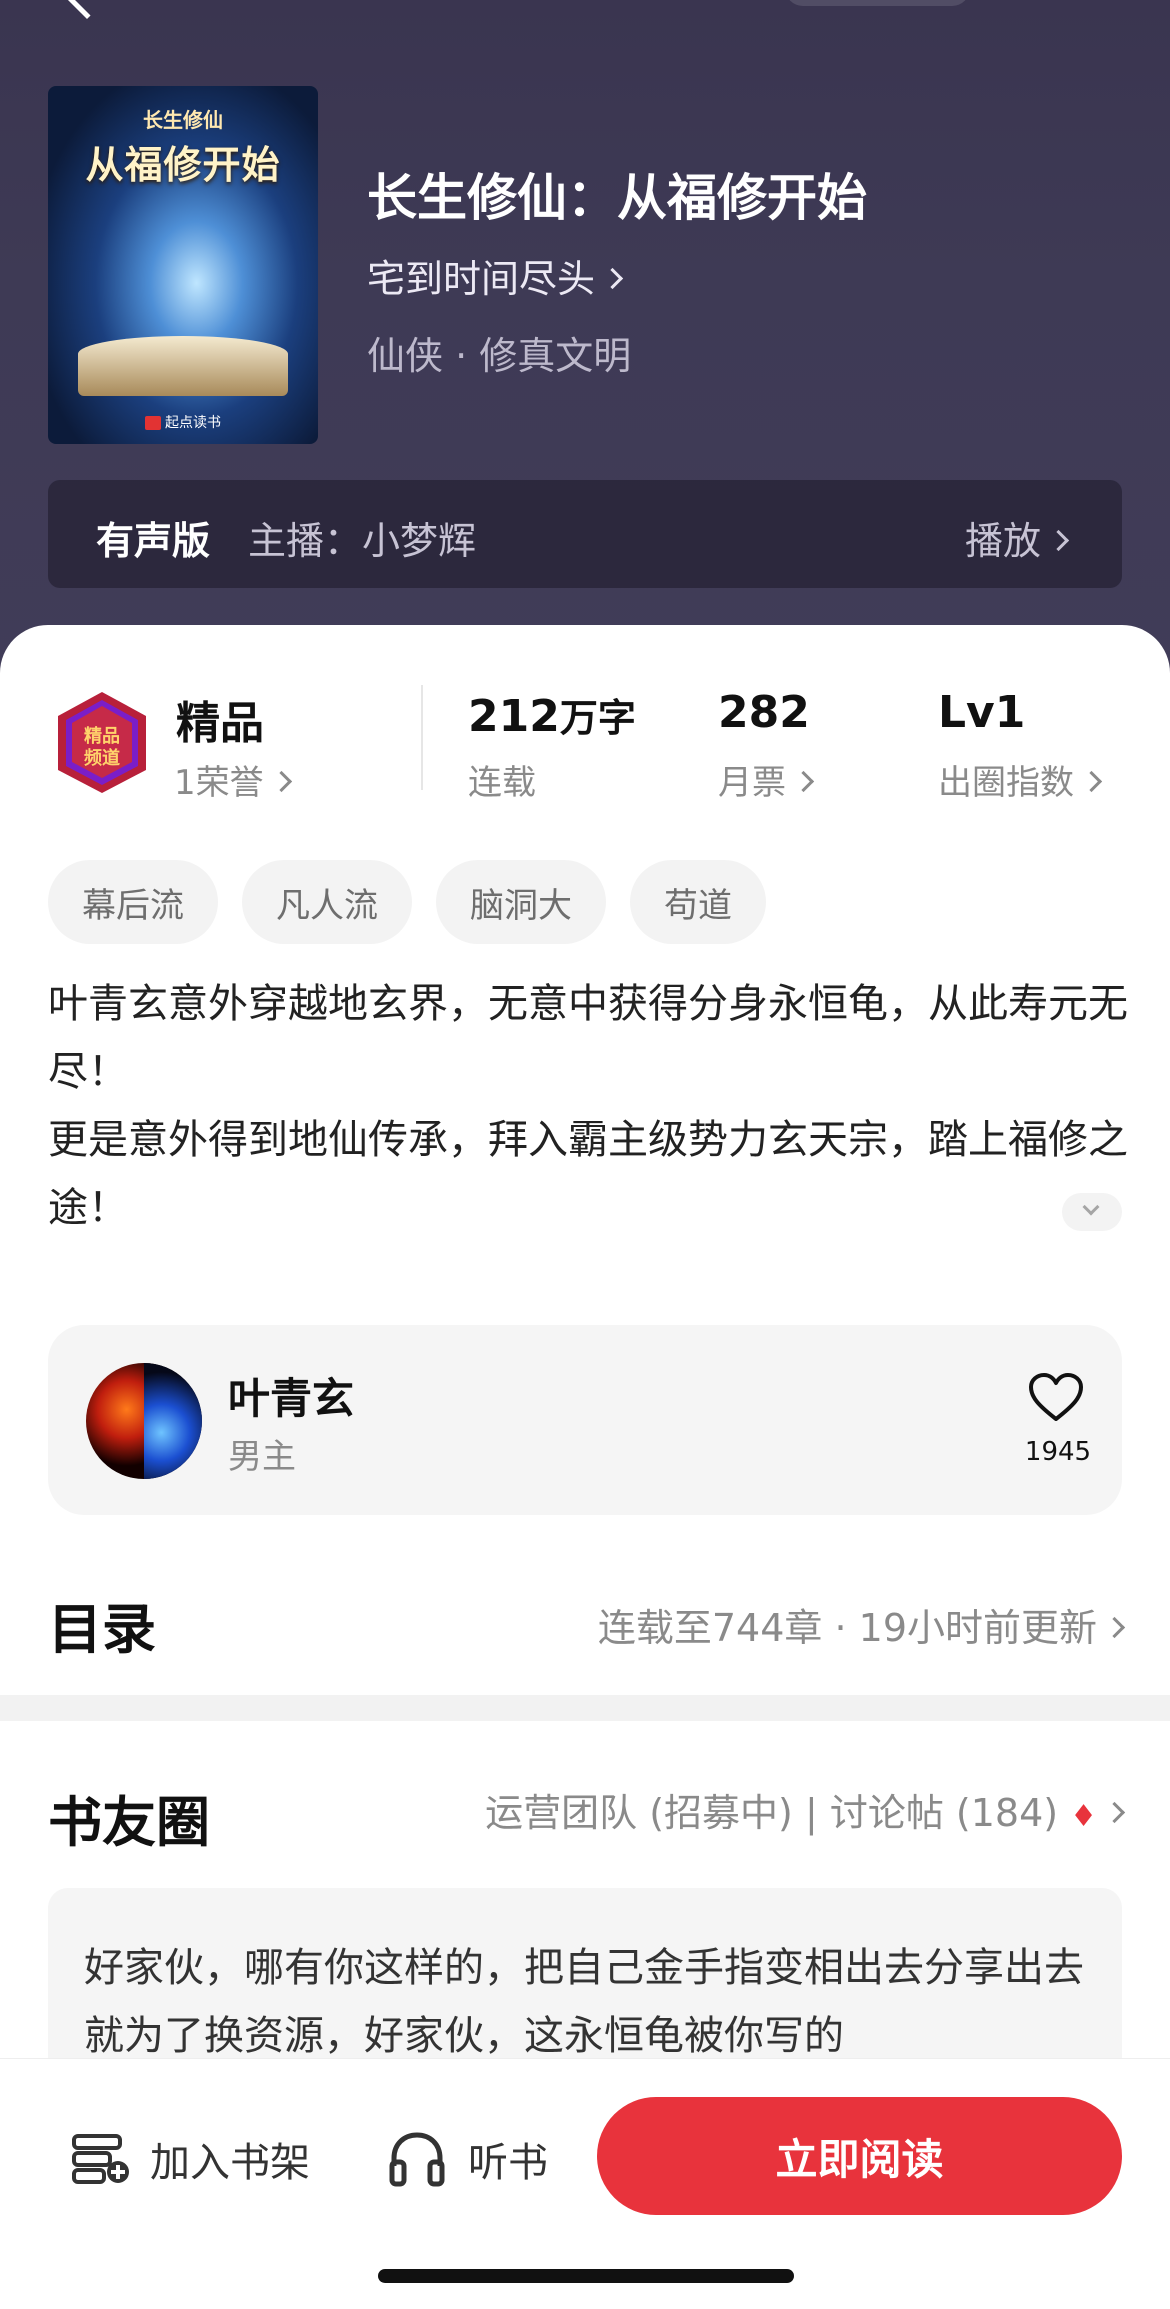 The width and height of the screenshot is (1170, 2309). I want to click on svg-text: 频道, so click(102, 758).